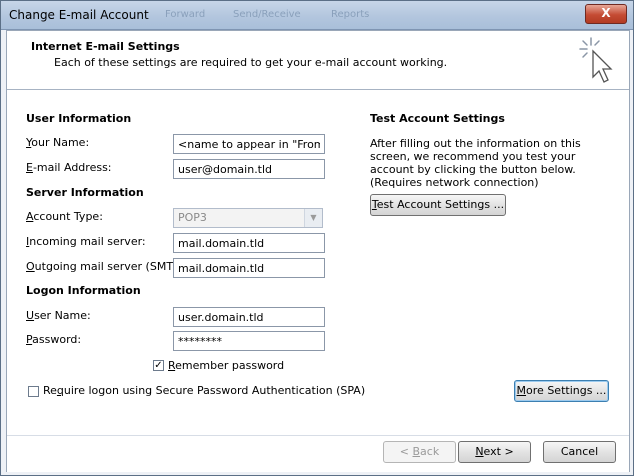 This screenshot has width=634, height=476. What do you see at coordinates (69, 167) in the screenshot?
I see `email-address-label: E-mail Address:` at bounding box center [69, 167].